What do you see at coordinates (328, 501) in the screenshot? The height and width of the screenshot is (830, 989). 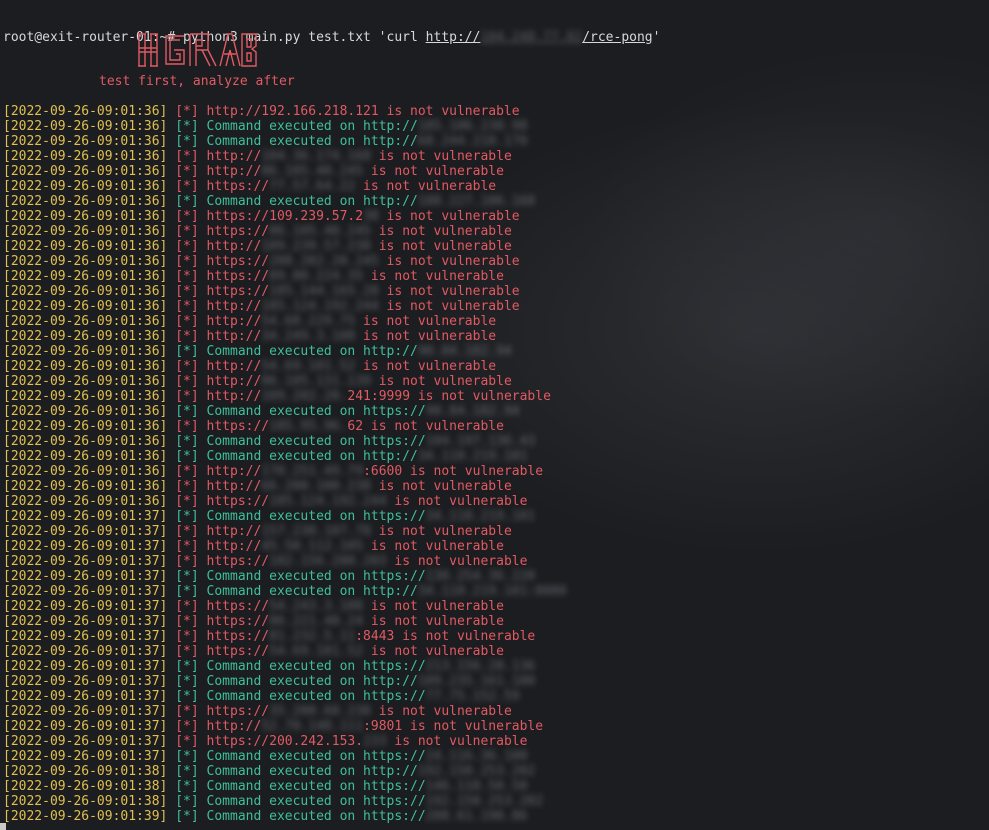 I see `log-redacted-address: 185.124.192.244` at bounding box center [328, 501].